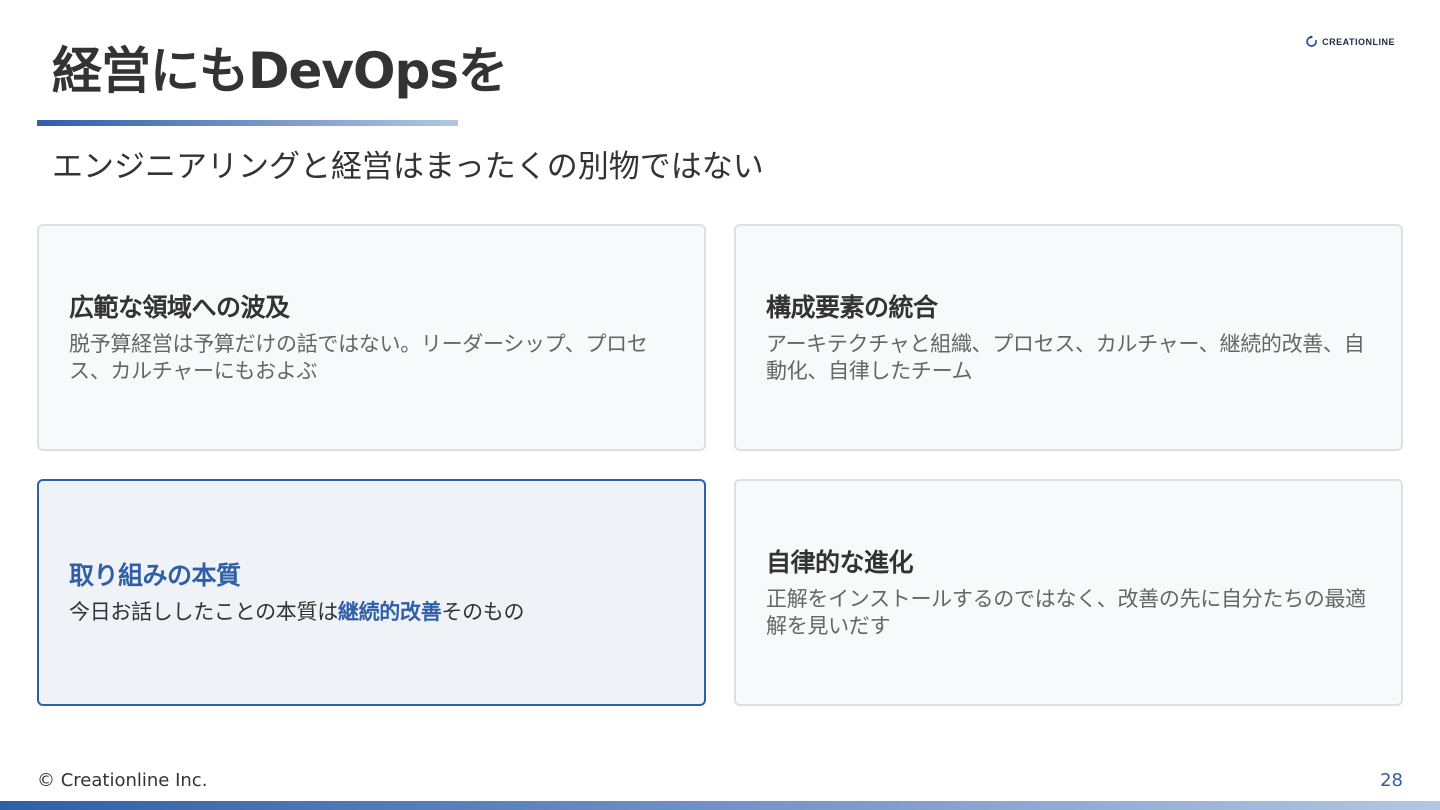 This screenshot has height=810, width=1440. Describe the element at coordinates (408, 167) in the screenshot. I see `slide-subtitle: エンジニアリングと経営はまったくの別物ではない` at that location.